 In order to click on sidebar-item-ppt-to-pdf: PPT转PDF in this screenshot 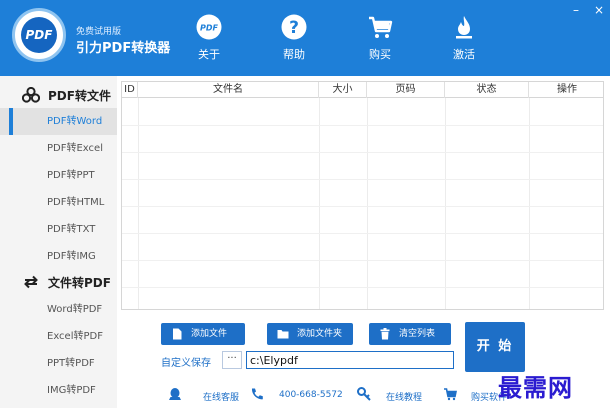, I will do `click(58, 363)`.